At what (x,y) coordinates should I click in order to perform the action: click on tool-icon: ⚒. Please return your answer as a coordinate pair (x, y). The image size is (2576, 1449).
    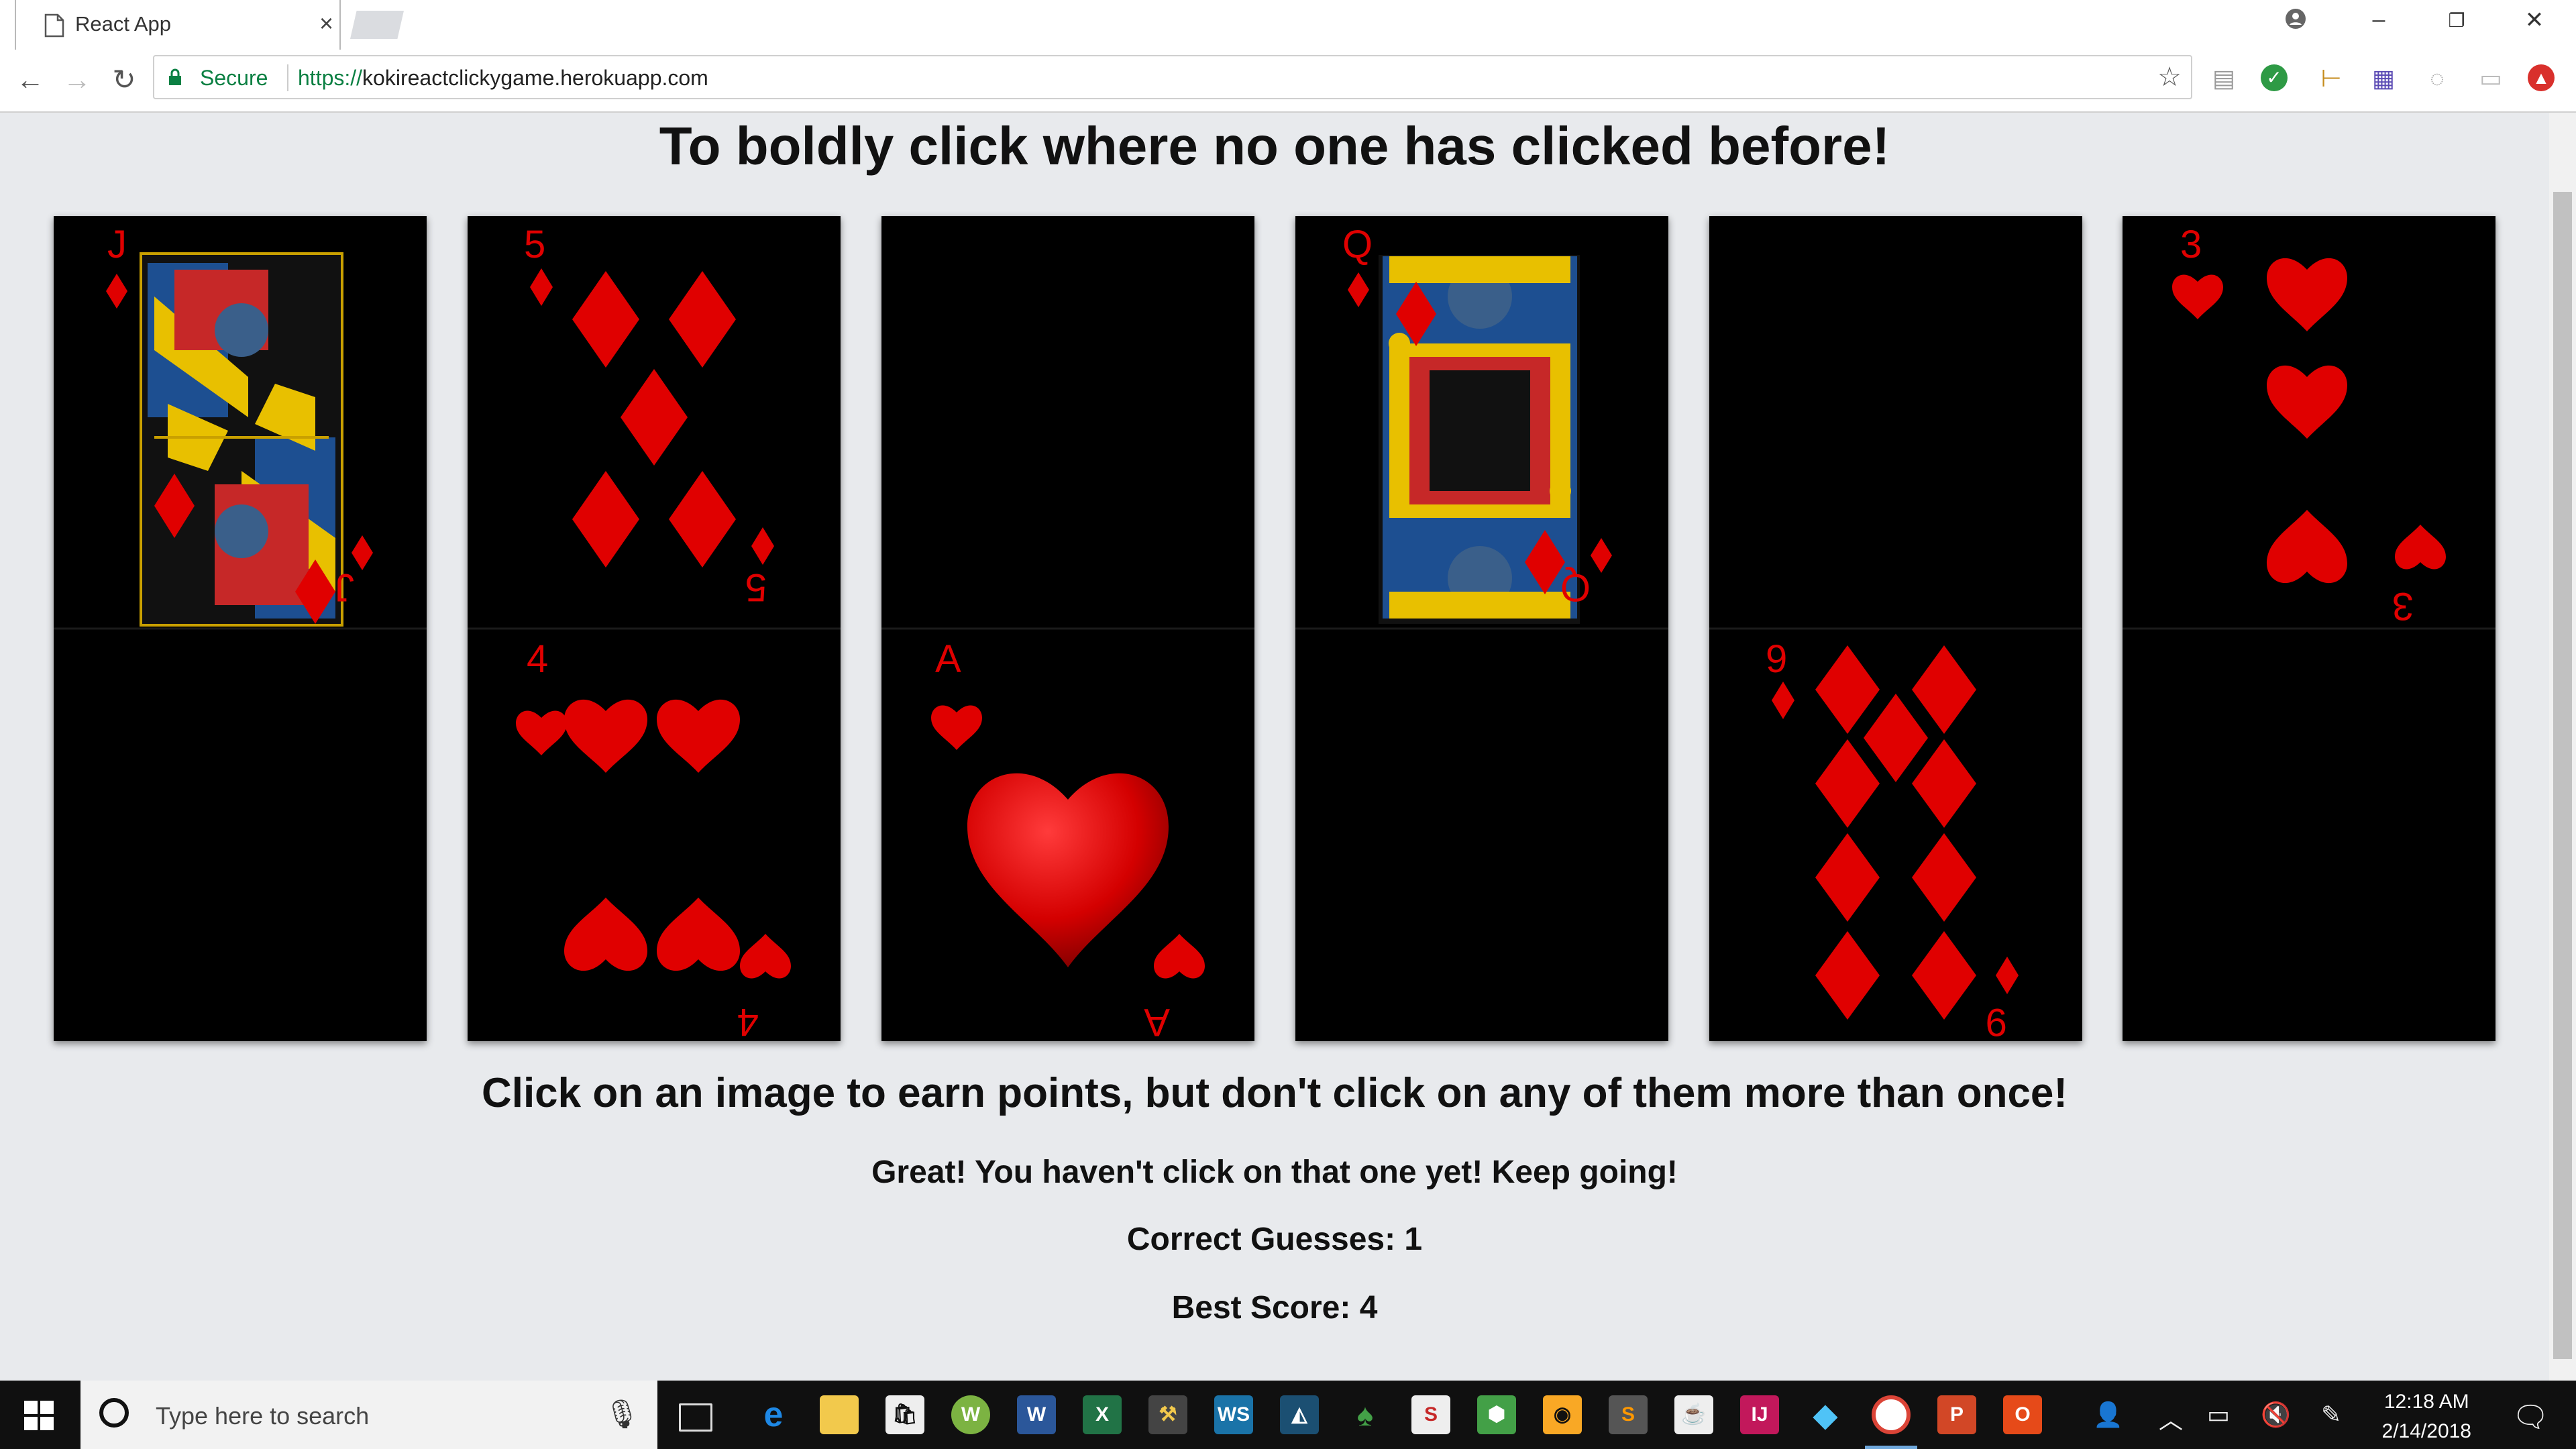
    Looking at the image, I should click on (1167, 1414).